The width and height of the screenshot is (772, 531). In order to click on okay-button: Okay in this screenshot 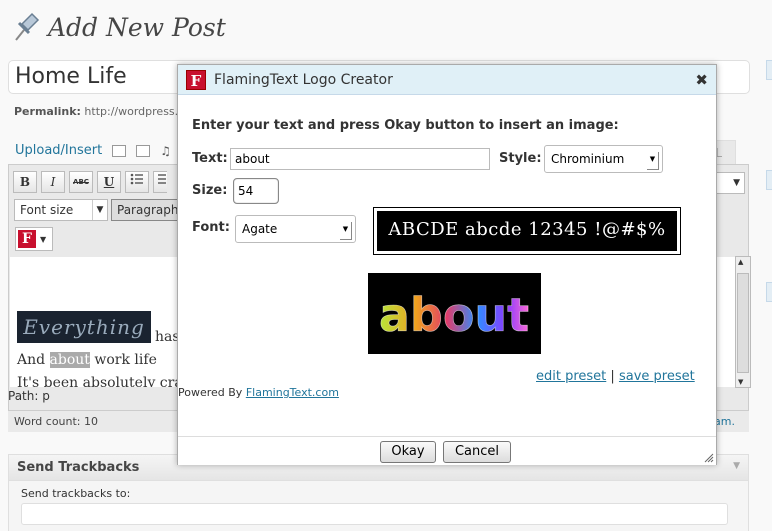, I will do `click(408, 452)`.